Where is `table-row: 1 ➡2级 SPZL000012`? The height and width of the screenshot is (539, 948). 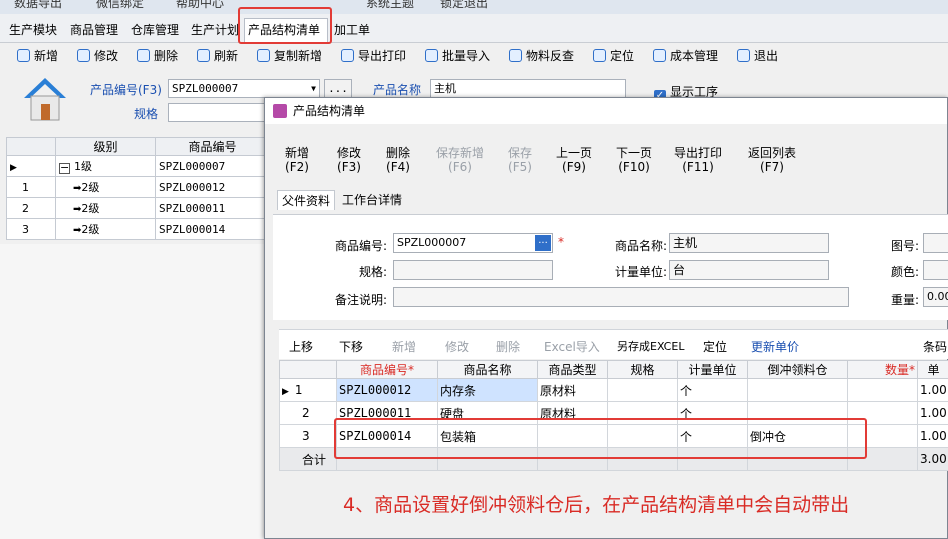 table-row: 1 ➡2级 SPZL000012 is located at coordinates (138, 187).